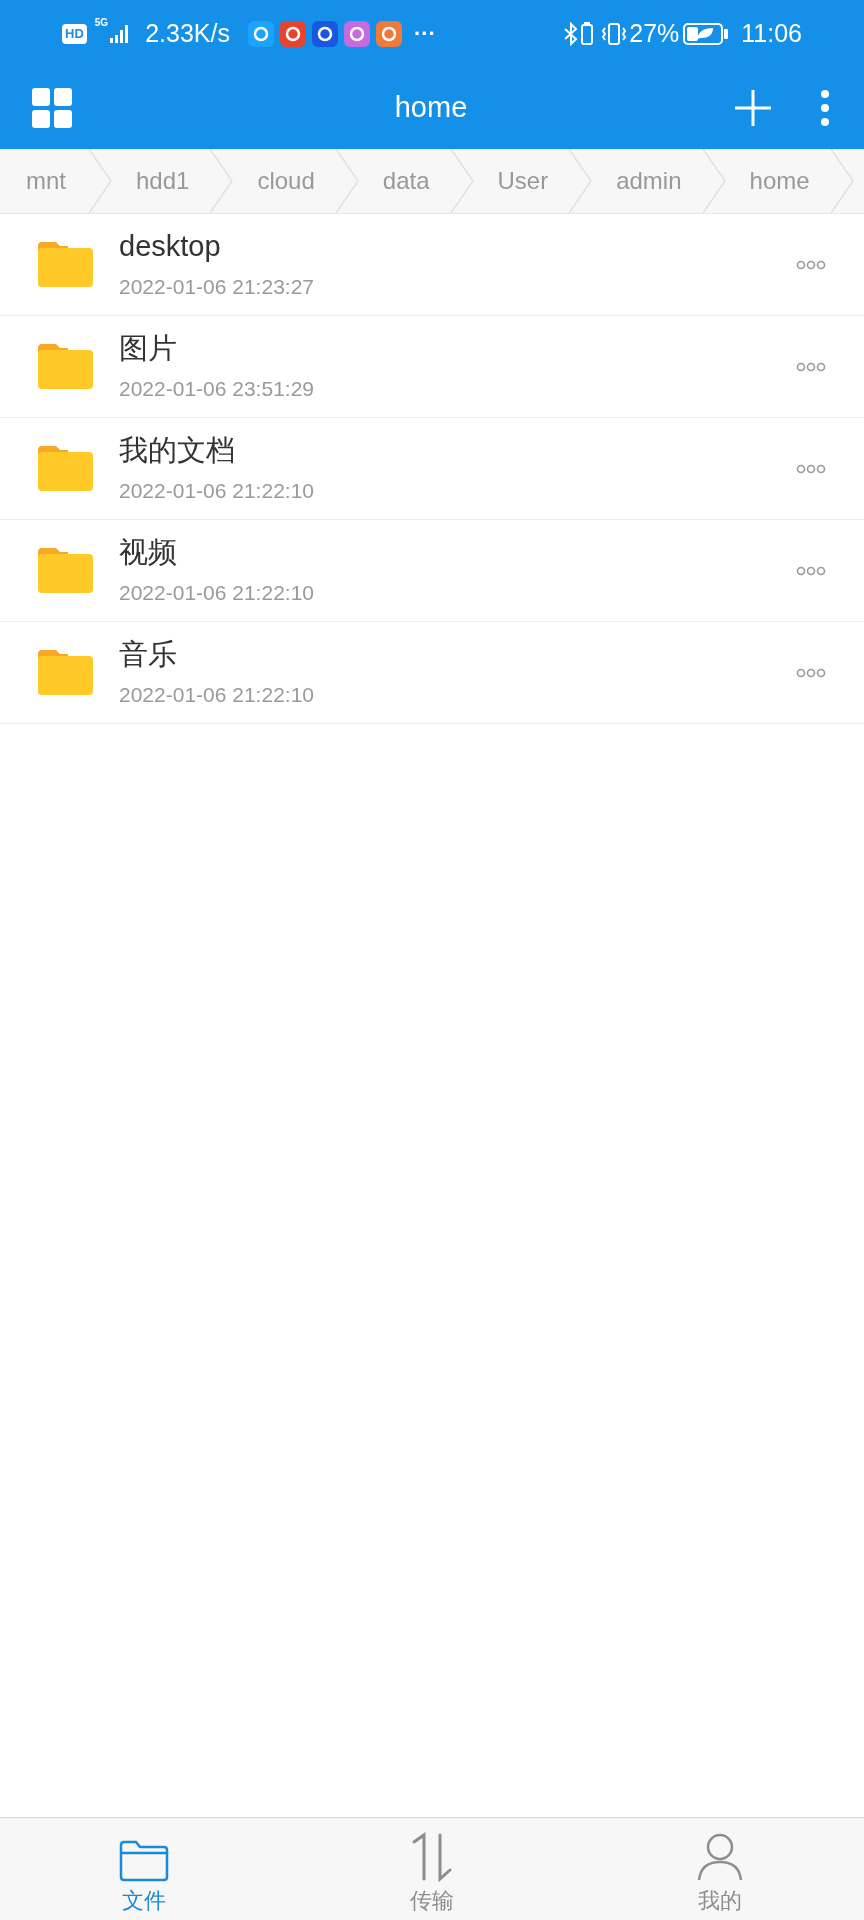 The image size is (864, 1920). Describe the element at coordinates (647, 181) in the screenshot. I see `breadcrumb-item: admin` at that location.